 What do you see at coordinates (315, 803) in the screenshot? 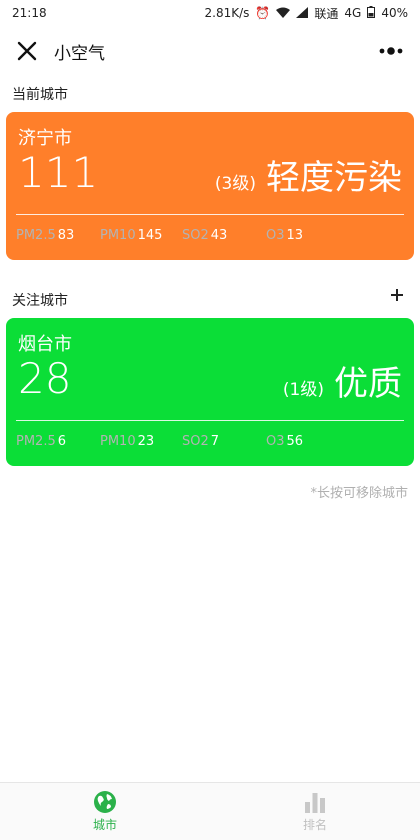
I see `bar-chart-icon` at bounding box center [315, 803].